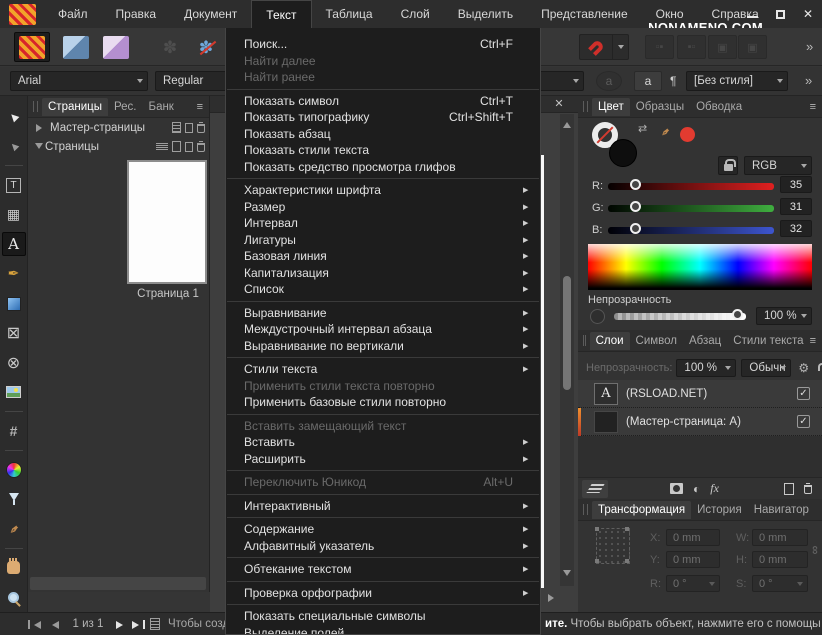 This screenshot has width=822, height=635. I want to click on delete-master-icon, so click(201, 127).